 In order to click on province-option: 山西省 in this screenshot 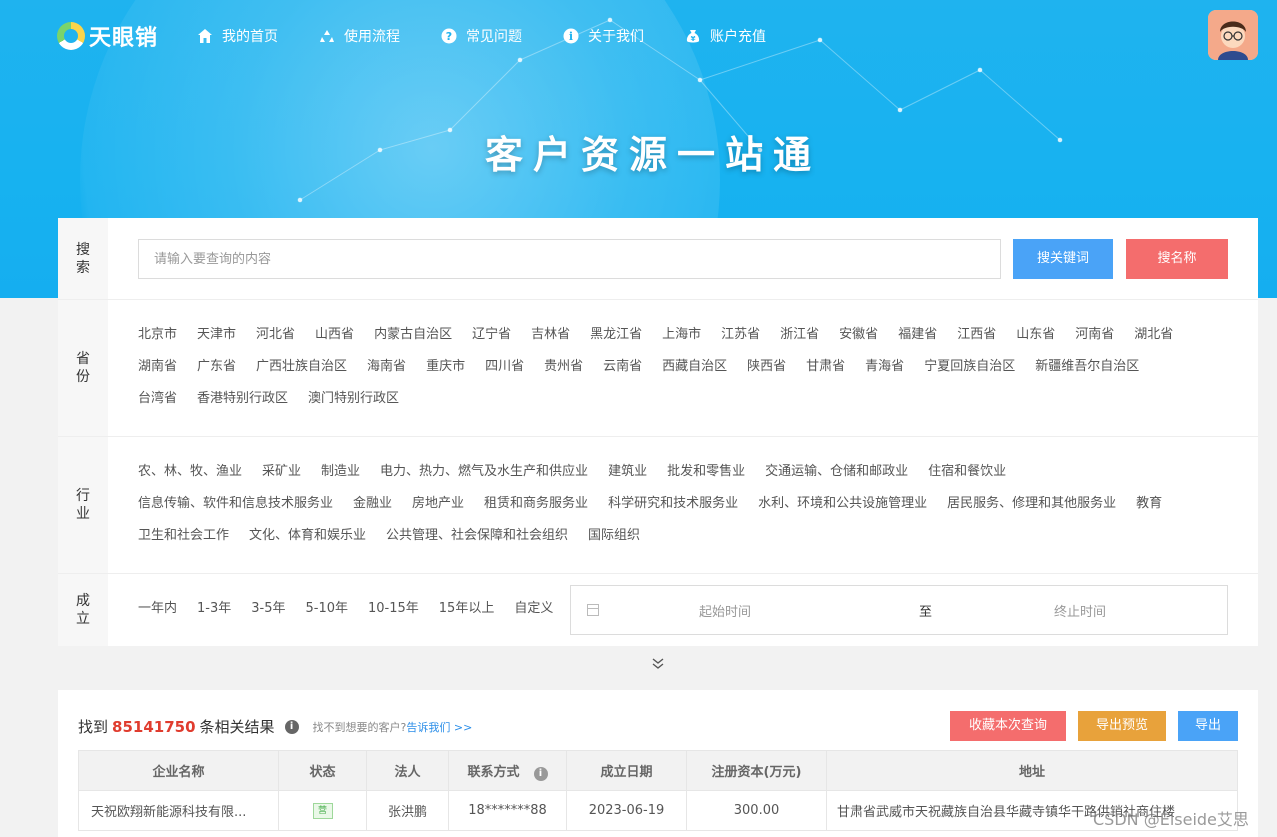, I will do `click(334, 335)`.